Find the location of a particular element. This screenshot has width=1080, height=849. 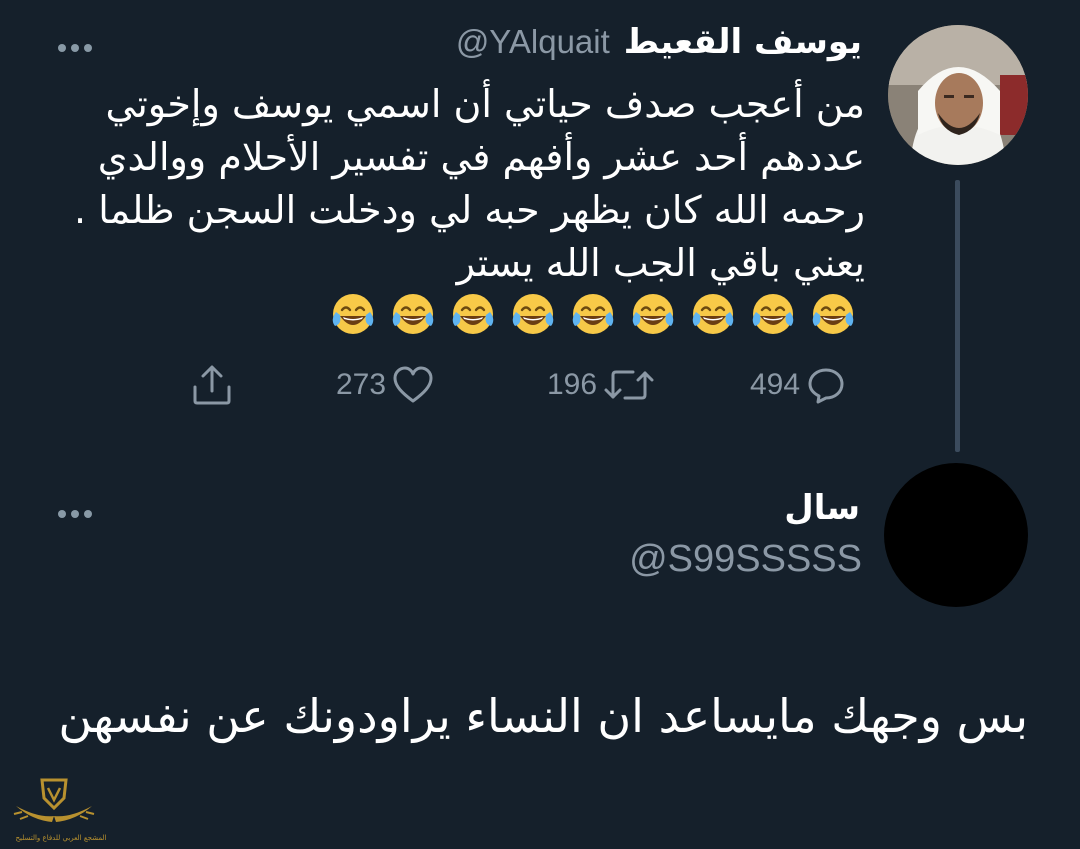

reply-author-avatar is located at coordinates (956, 535).